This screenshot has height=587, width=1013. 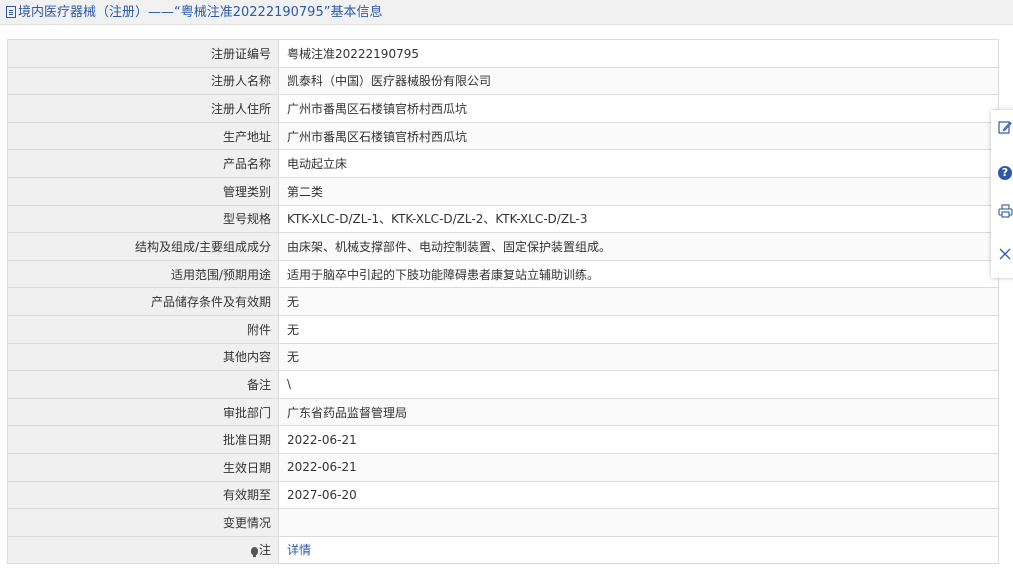 I want to click on table-row: 批准日期 2022-06-21, so click(x=503, y=439).